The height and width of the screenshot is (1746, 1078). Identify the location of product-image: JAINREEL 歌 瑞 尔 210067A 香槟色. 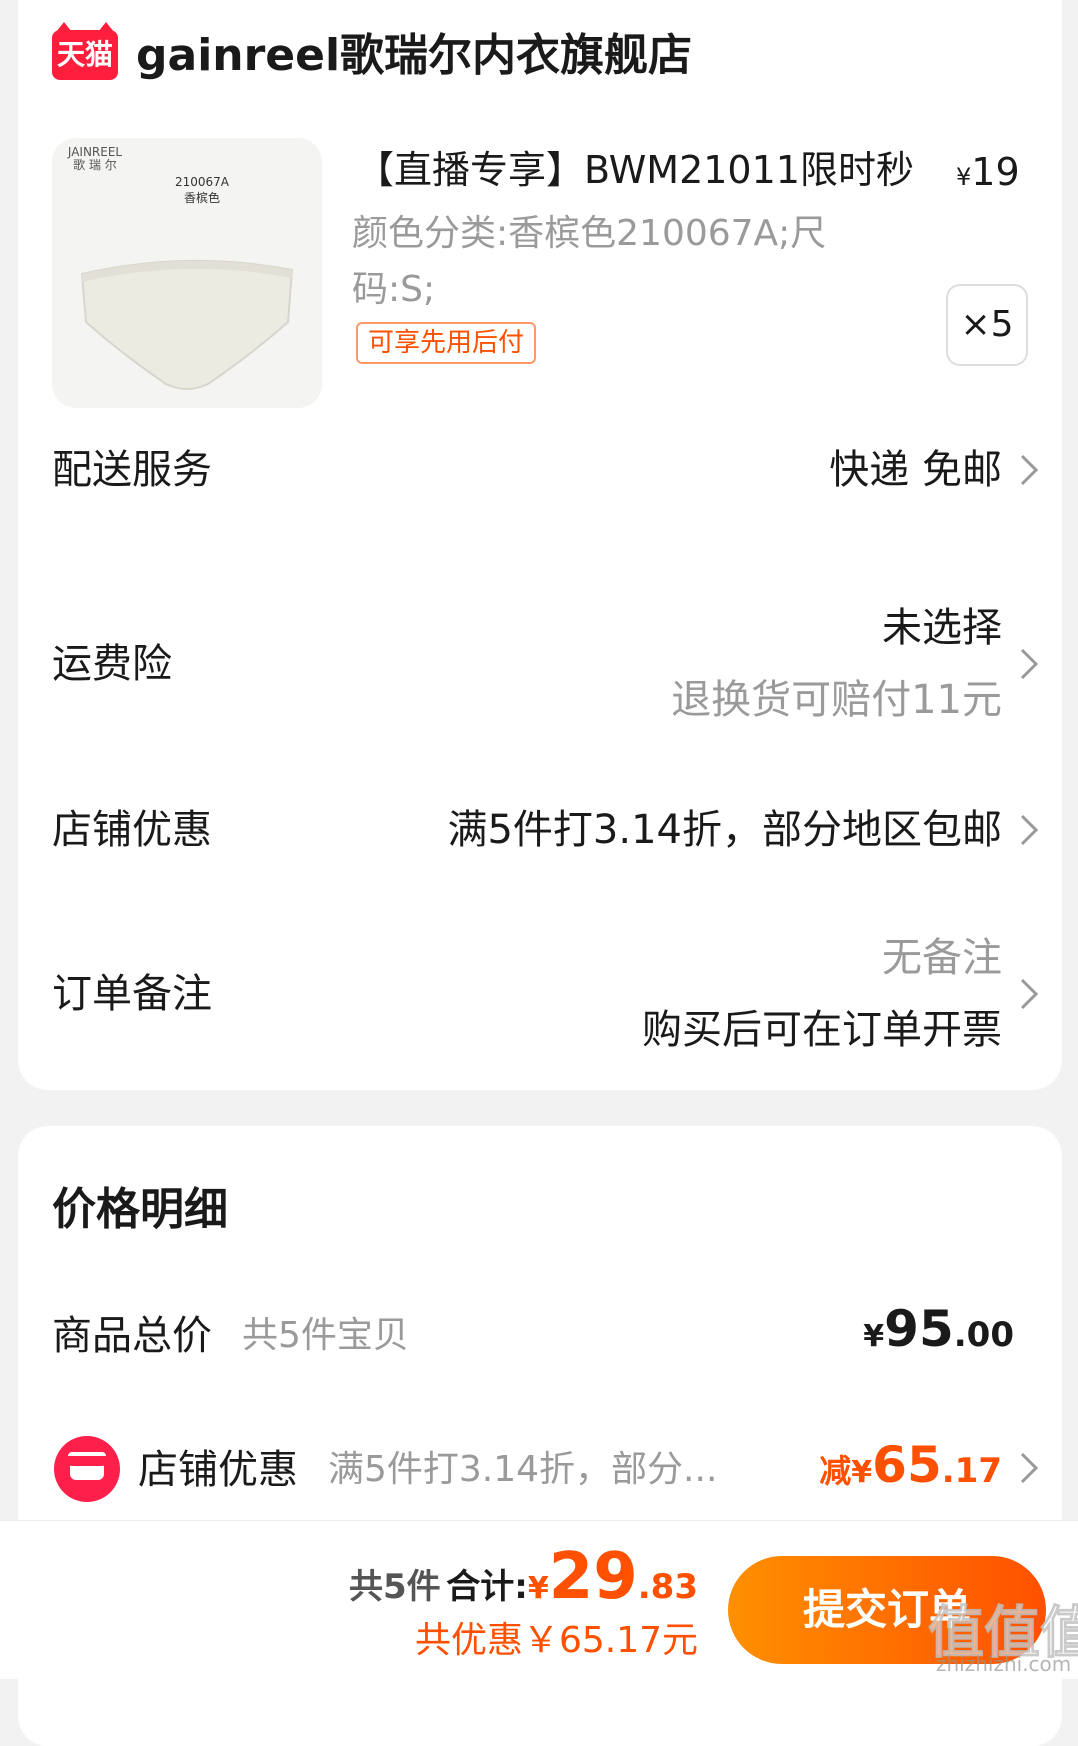
(187, 273).